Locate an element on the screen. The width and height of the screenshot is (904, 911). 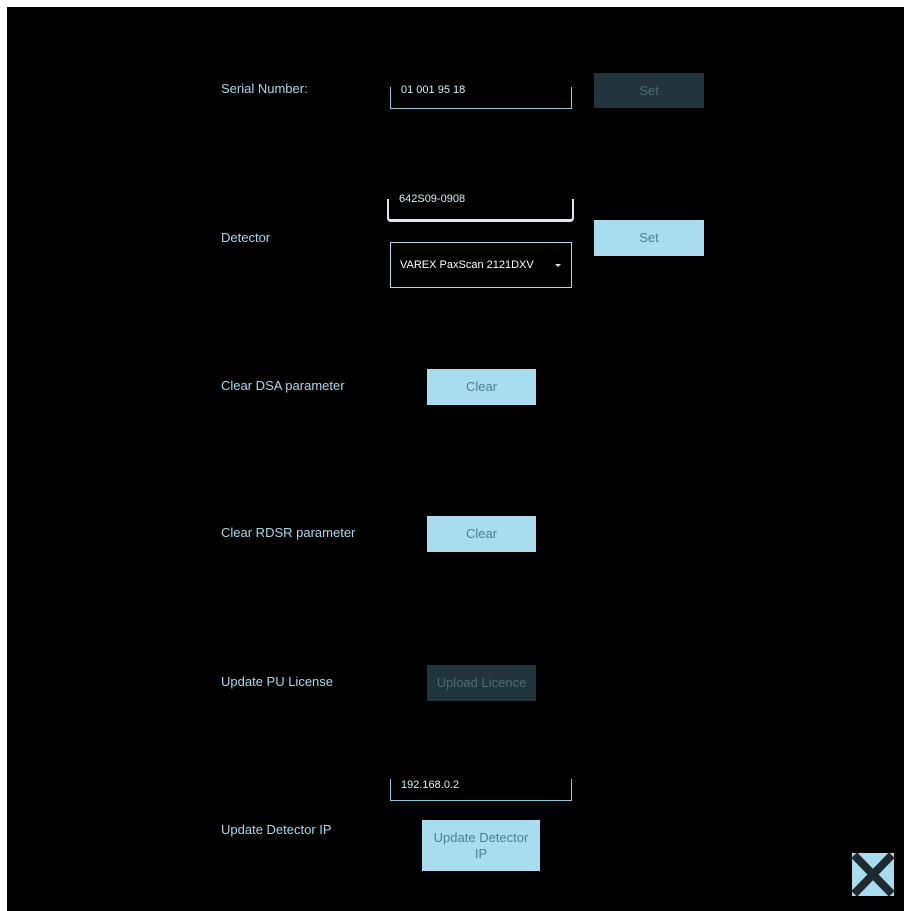
detector-label: Detector is located at coordinates (246, 237).